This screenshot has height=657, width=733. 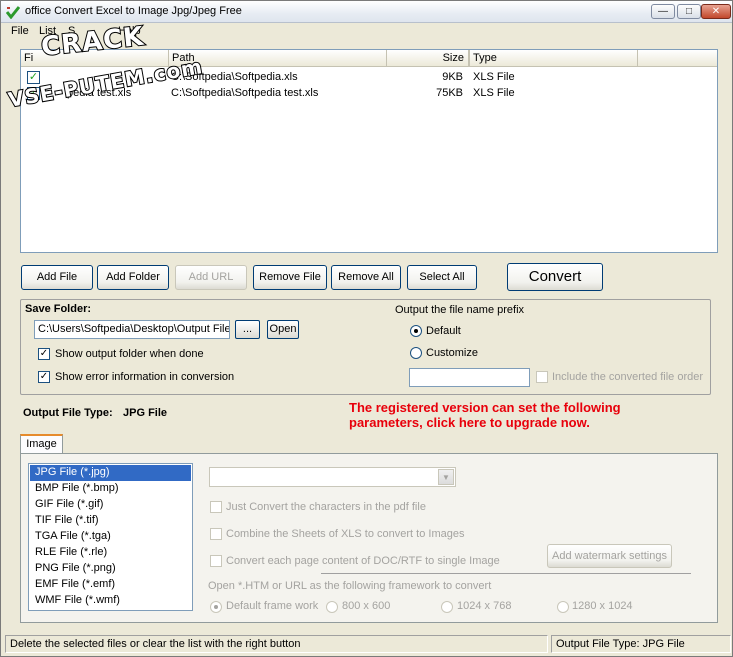 What do you see at coordinates (506, 573) in the screenshot?
I see `divider` at bounding box center [506, 573].